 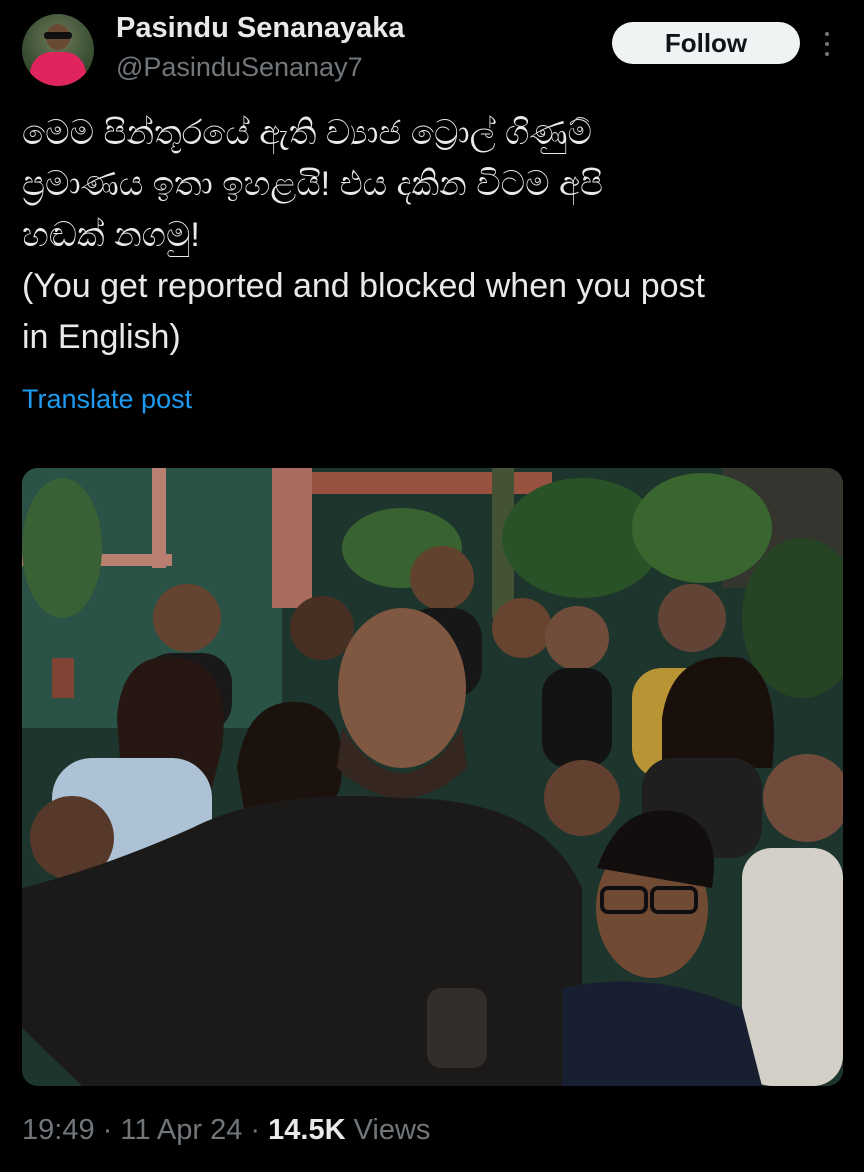 What do you see at coordinates (307, 133) in the screenshot?
I see `tweet-text-line: මෙම පින්තූරයේ ඇති ව්‍යාජ ට්‍රොල් ගිණුම්` at bounding box center [307, 133].